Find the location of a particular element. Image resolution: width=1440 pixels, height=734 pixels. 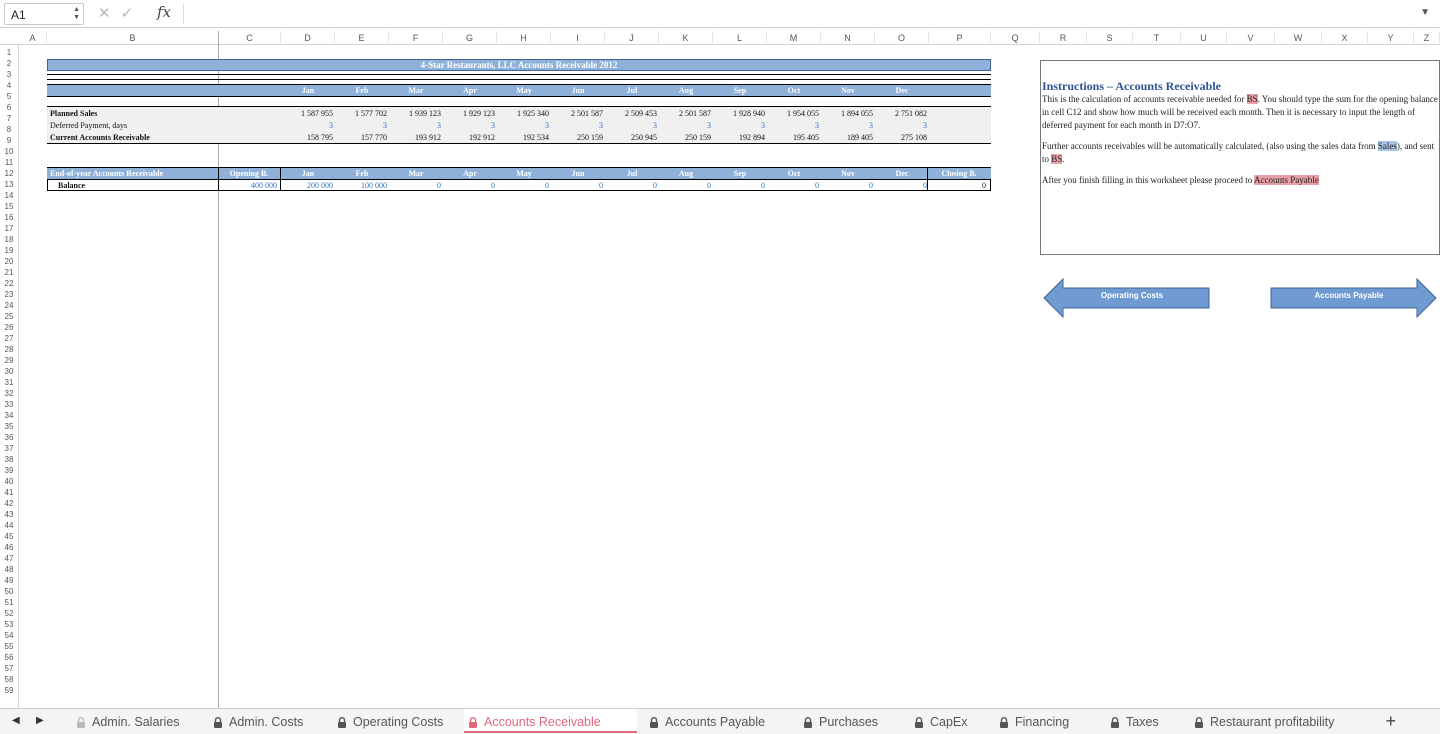

column-header: G is located at coordinates (470, 38).